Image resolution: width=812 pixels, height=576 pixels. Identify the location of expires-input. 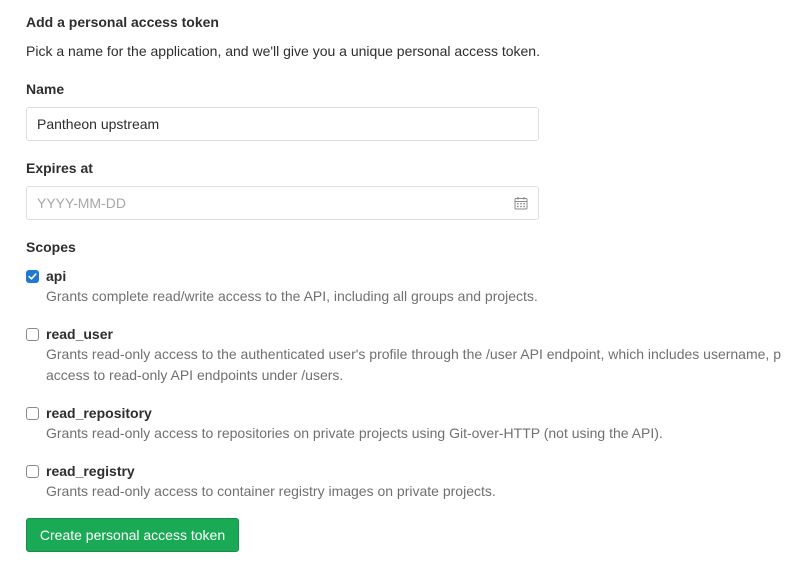
(282, 203).